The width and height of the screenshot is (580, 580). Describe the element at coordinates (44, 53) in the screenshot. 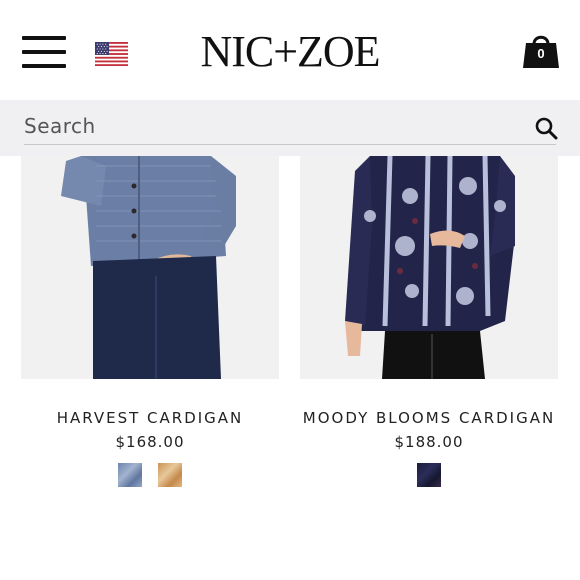

I see `hamburger-menu-icon` at that location.